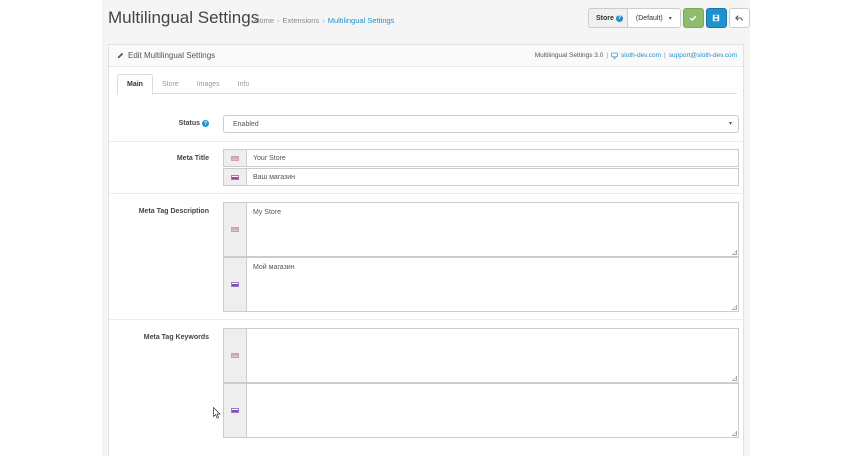 Image resolution: width=852 pixels, height=456 pixels. I want to click on tab-images: Images, so click(208, 84).